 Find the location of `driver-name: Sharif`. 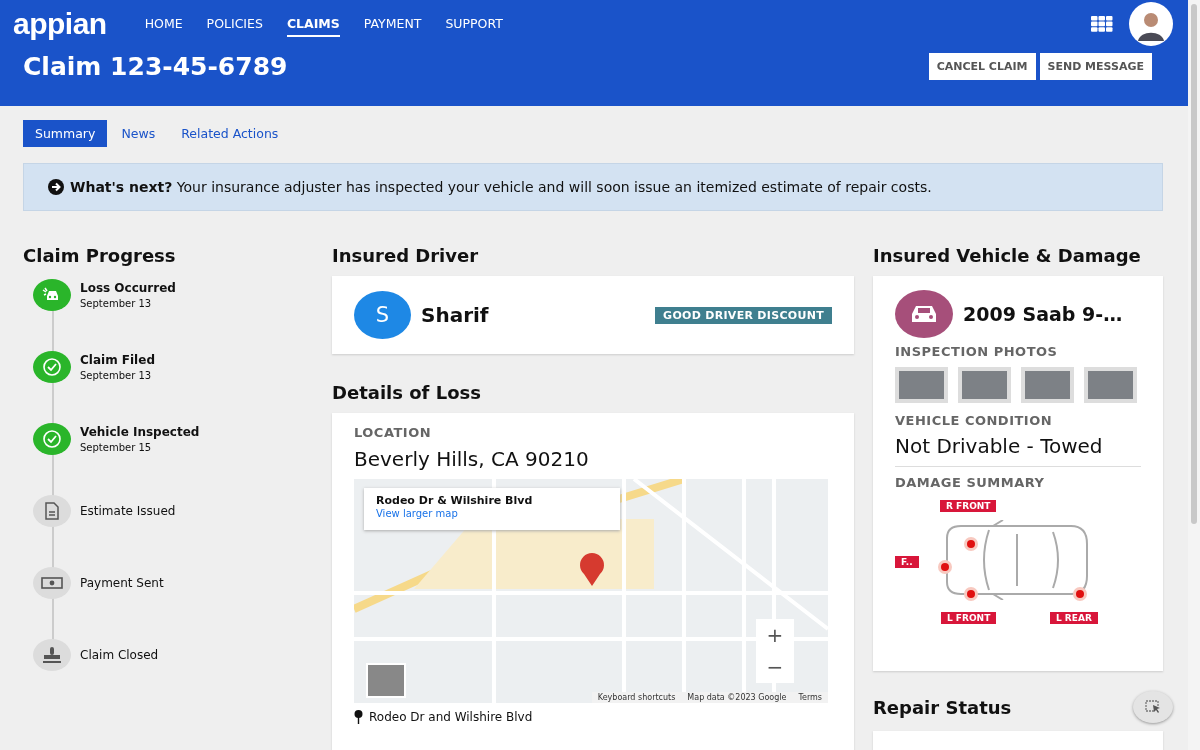

driver-name: Sharif is located at coordinates (455, 315).